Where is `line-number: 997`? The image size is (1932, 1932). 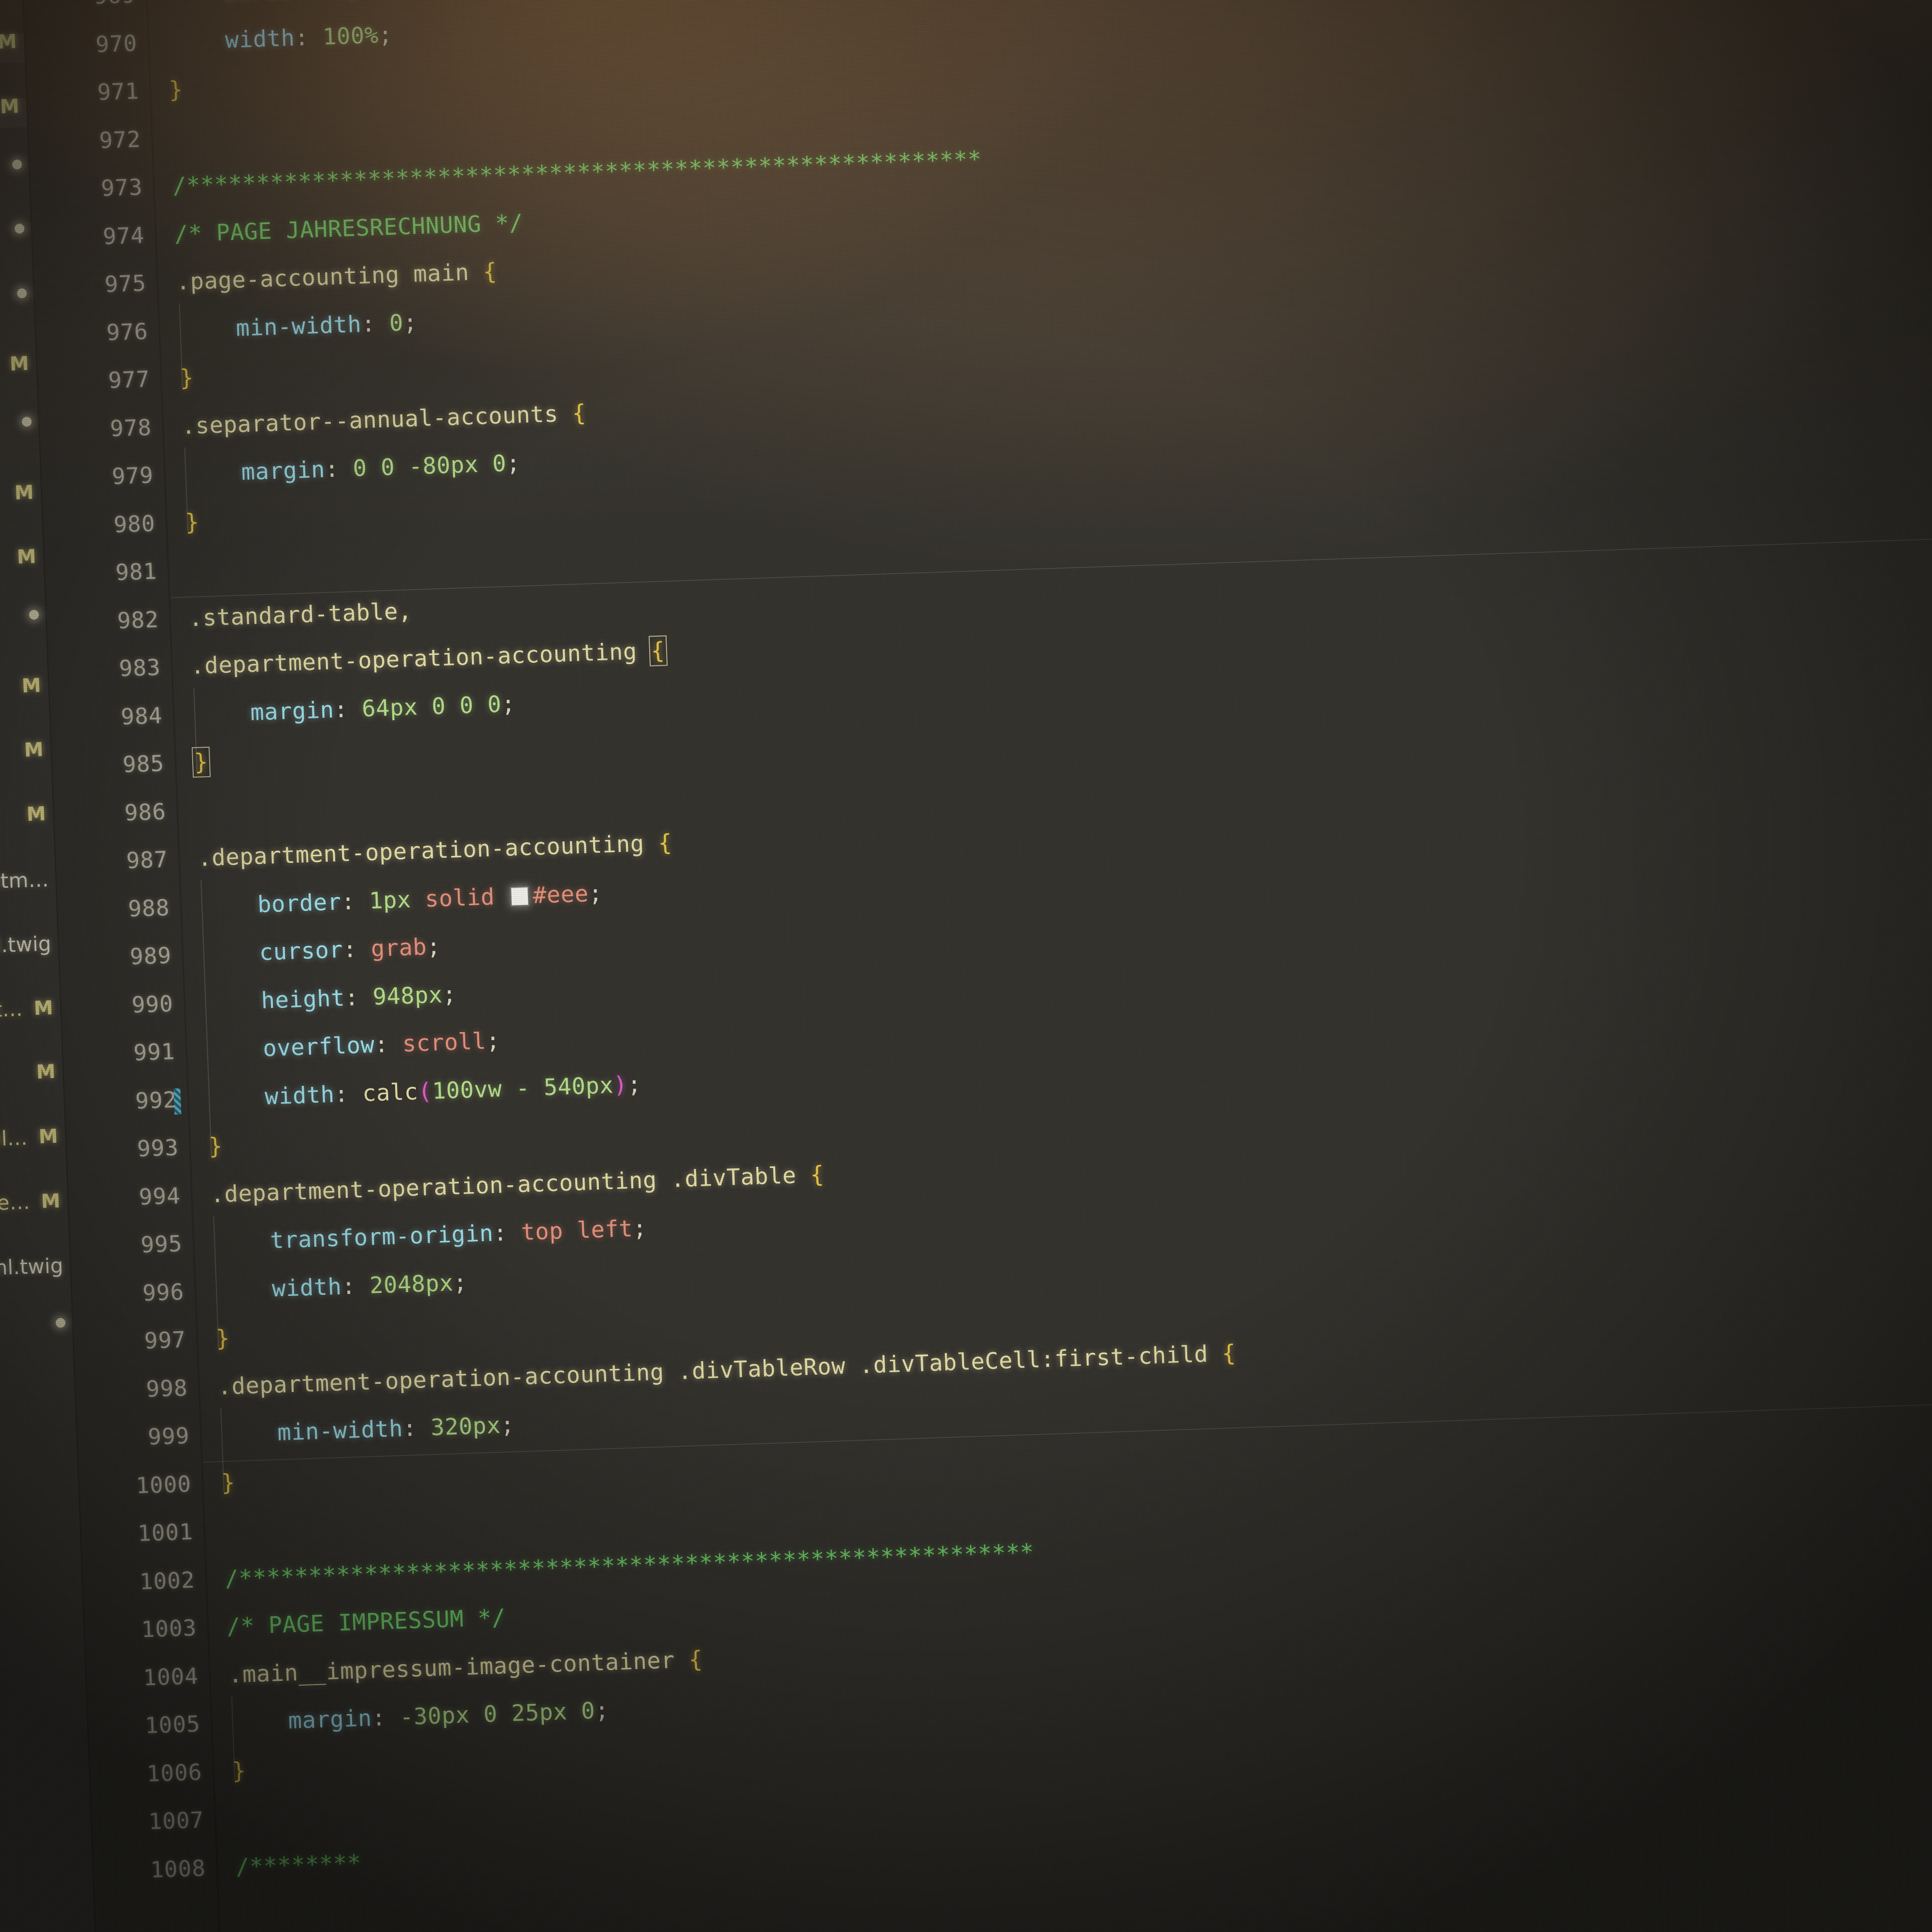
line-number: 997 is located at coordinates (164, 1340).